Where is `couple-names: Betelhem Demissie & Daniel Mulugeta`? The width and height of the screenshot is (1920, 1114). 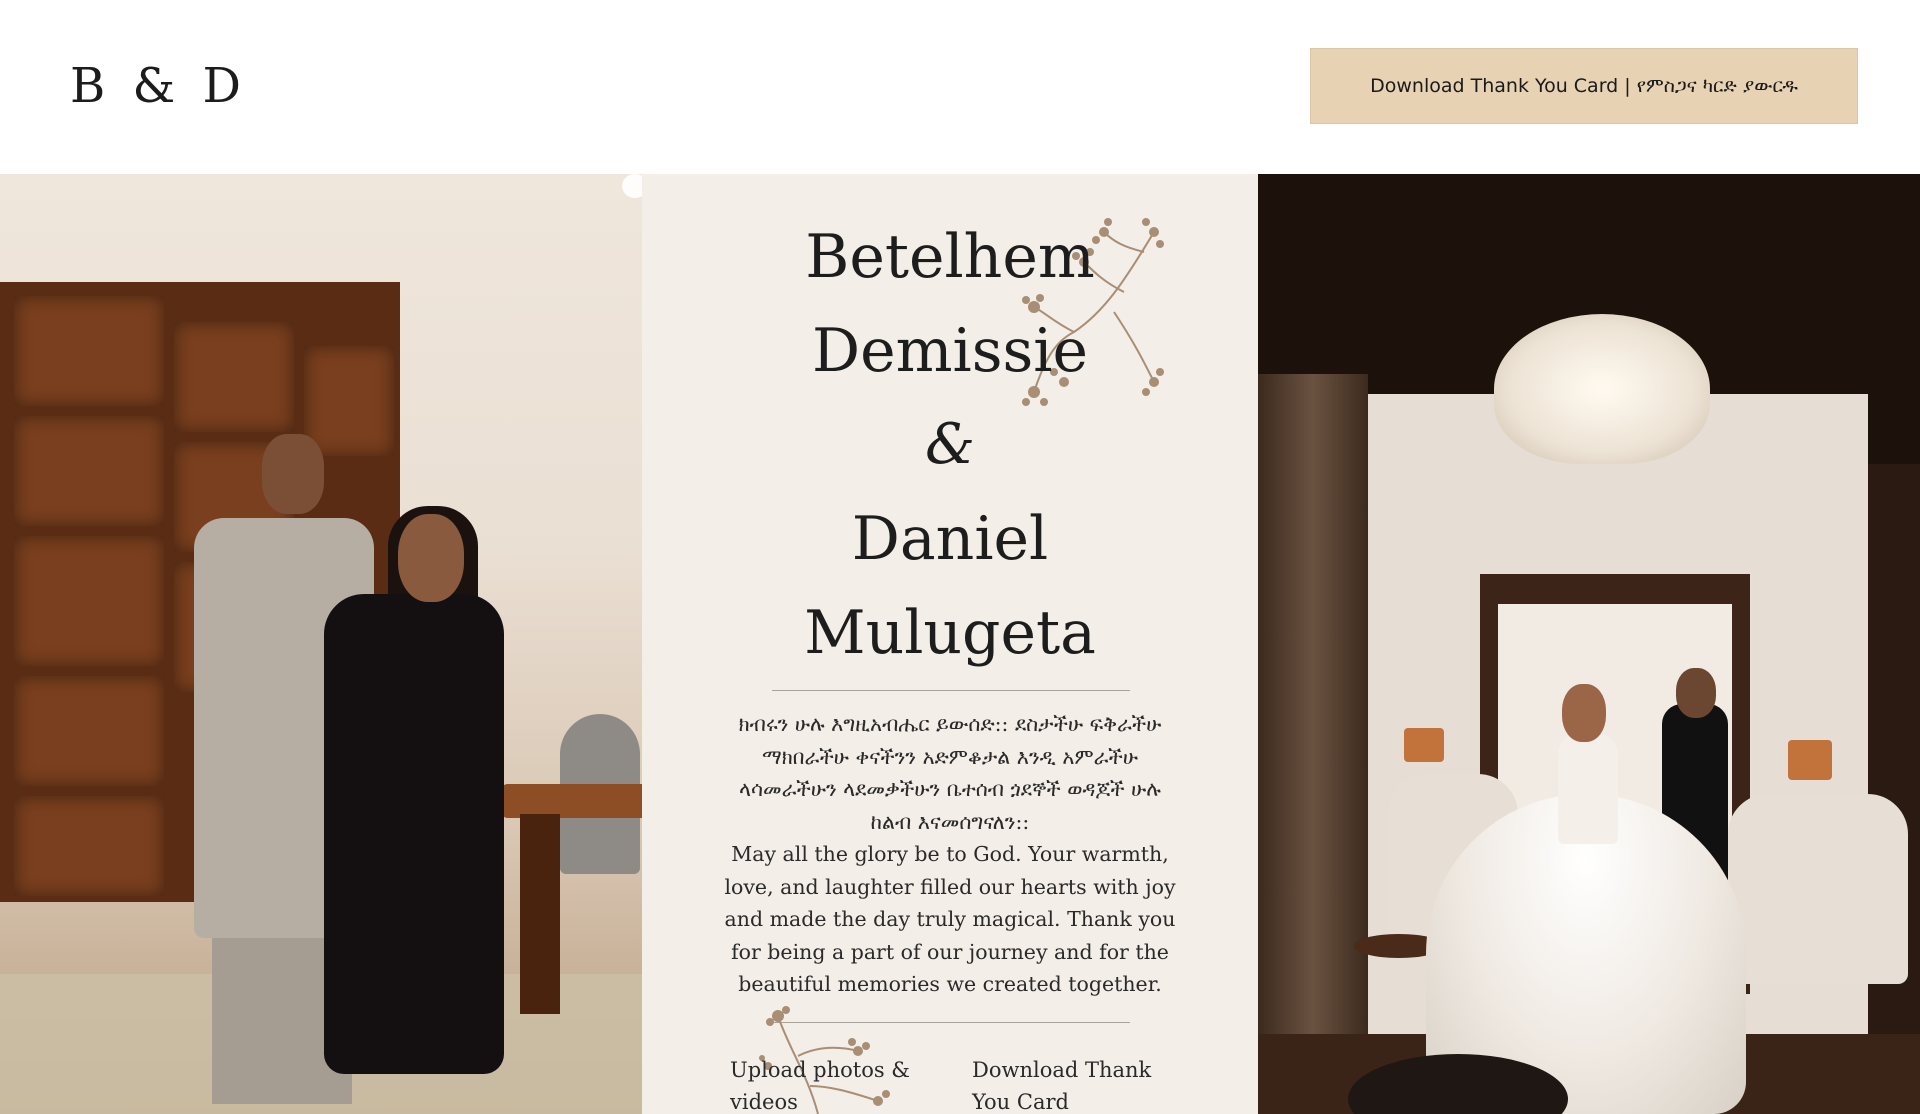
couple-names: Betelhem Demissie & Daniel Mulugeta is located at coordinates (950, 445).